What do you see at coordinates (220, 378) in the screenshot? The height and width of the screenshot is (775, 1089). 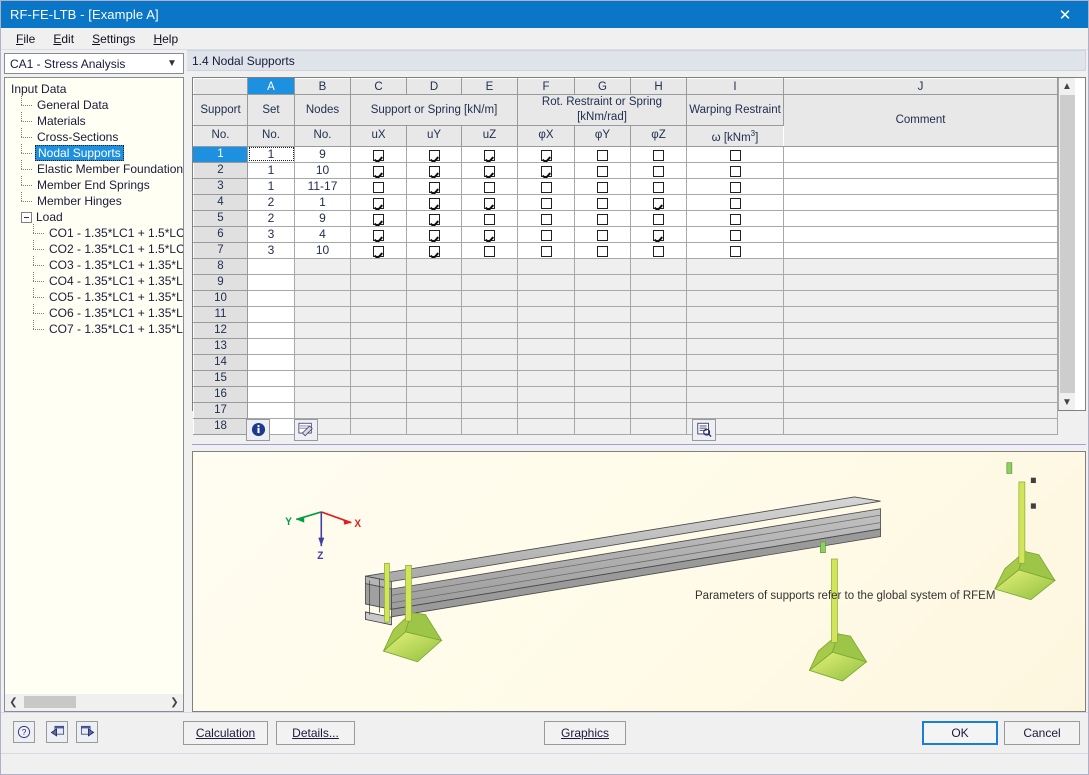 I see `row-header: 15` at bounding box center [220, 378].